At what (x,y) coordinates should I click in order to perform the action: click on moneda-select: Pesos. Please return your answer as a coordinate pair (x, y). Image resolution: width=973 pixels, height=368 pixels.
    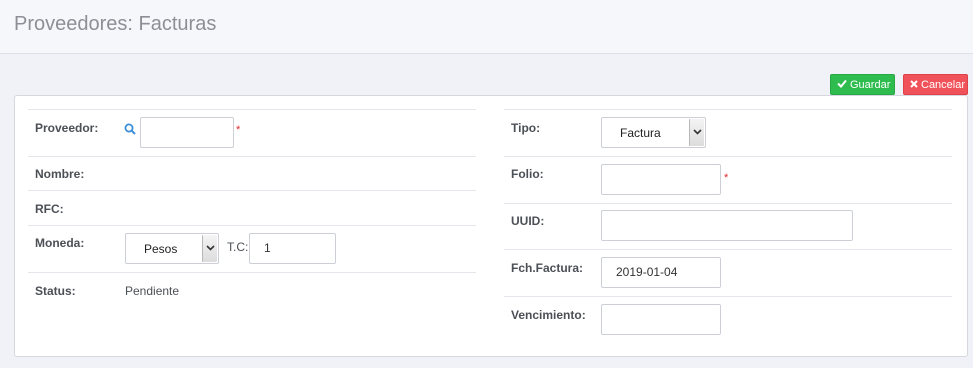
    Looking at the image, I should click on (172, 248).